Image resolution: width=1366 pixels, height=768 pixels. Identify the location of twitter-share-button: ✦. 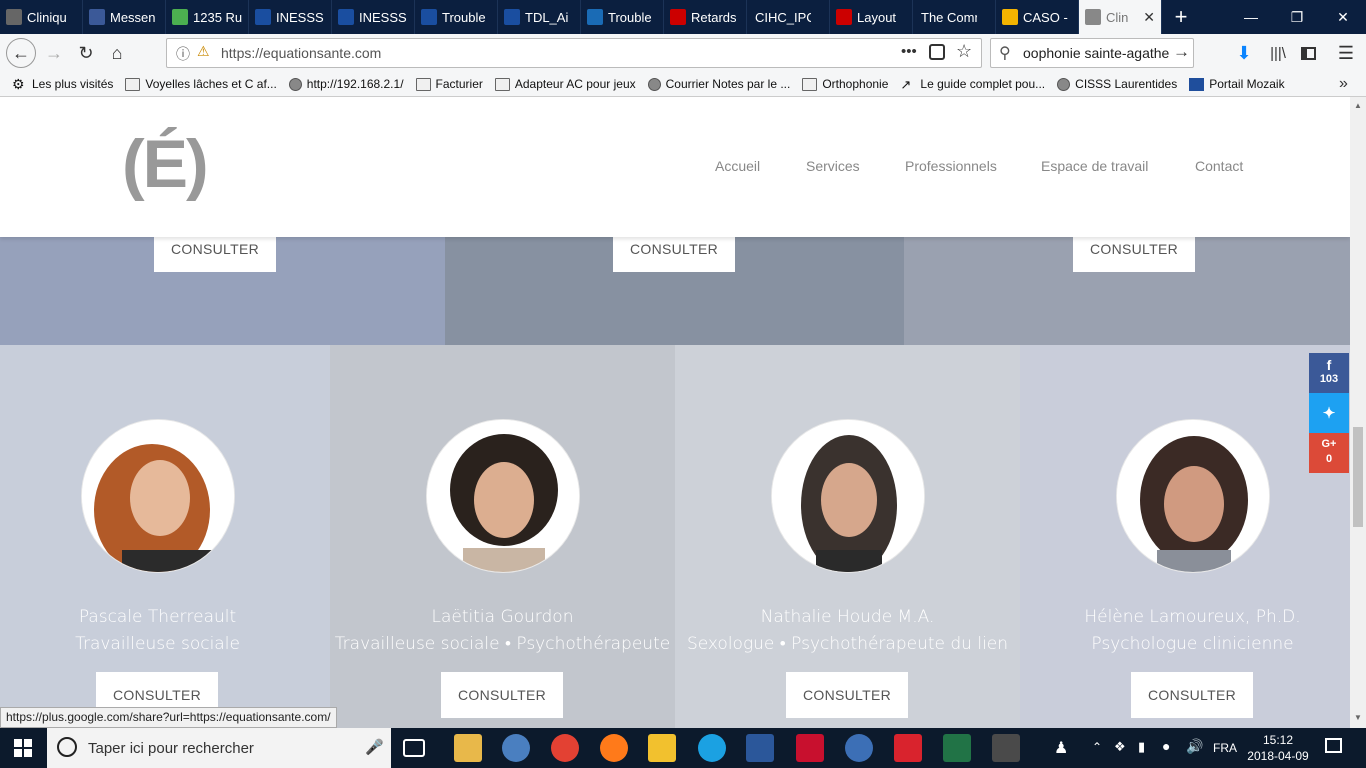
(1329, 413).